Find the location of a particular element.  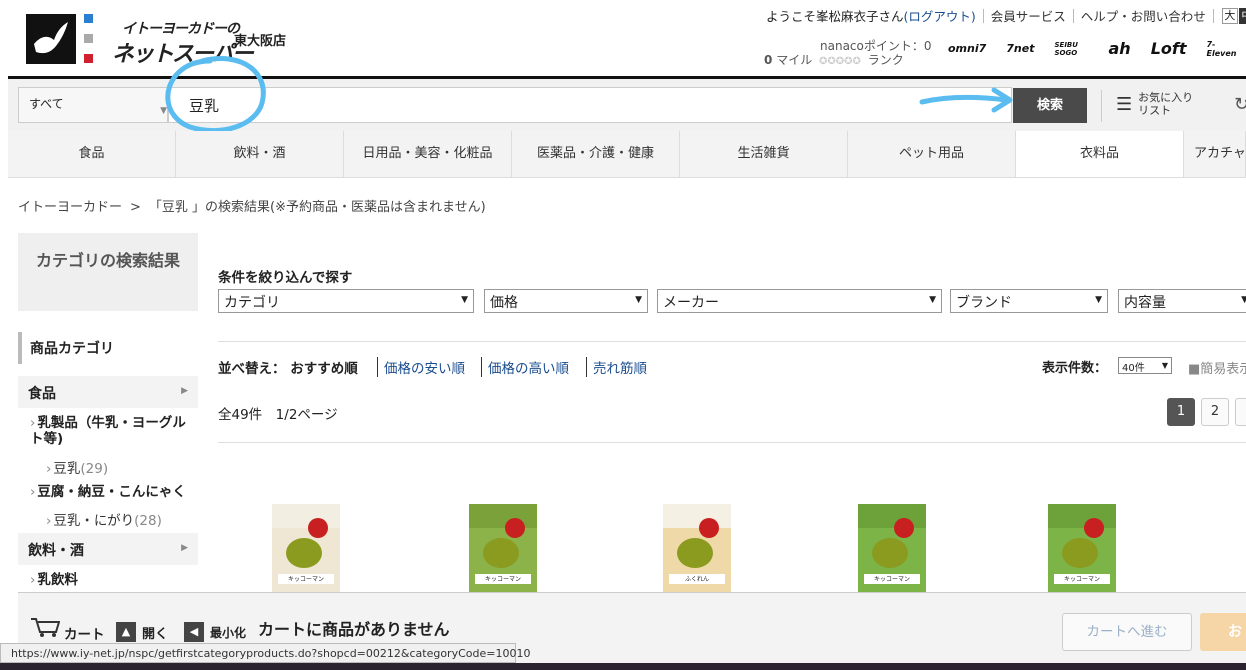

store-name: 東大阪店 is located at coordinates (260, 41).